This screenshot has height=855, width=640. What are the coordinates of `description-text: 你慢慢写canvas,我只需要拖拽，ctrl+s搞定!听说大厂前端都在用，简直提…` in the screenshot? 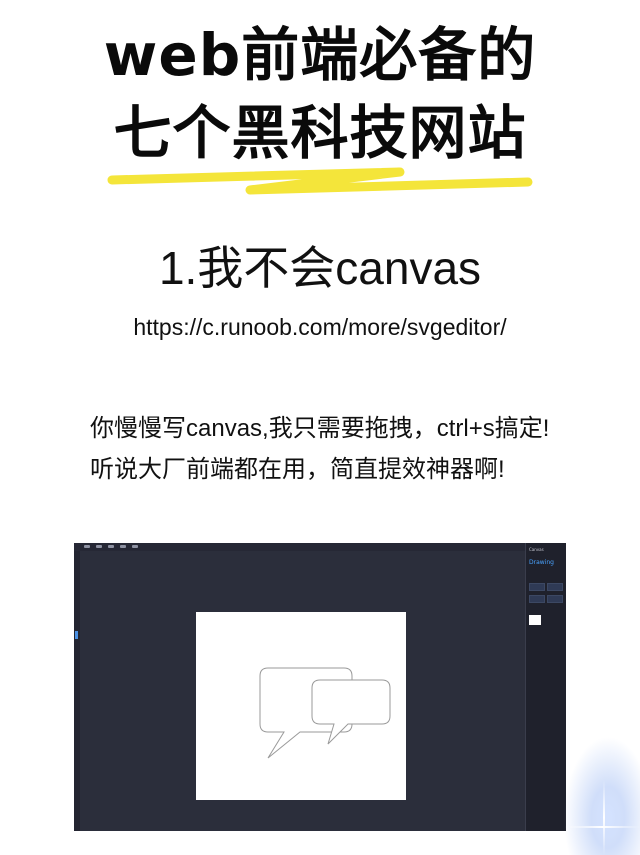 It's located at (320, 449).